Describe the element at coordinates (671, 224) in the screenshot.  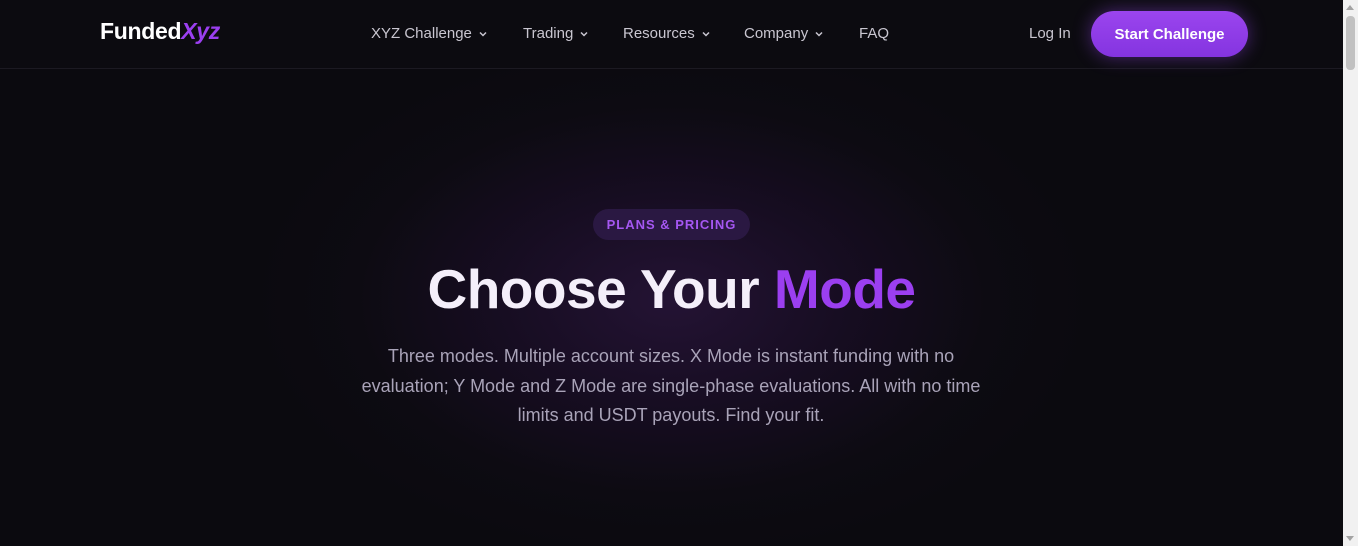
I see `plans-pricing-badge: PLANS & PRICING` at that location.